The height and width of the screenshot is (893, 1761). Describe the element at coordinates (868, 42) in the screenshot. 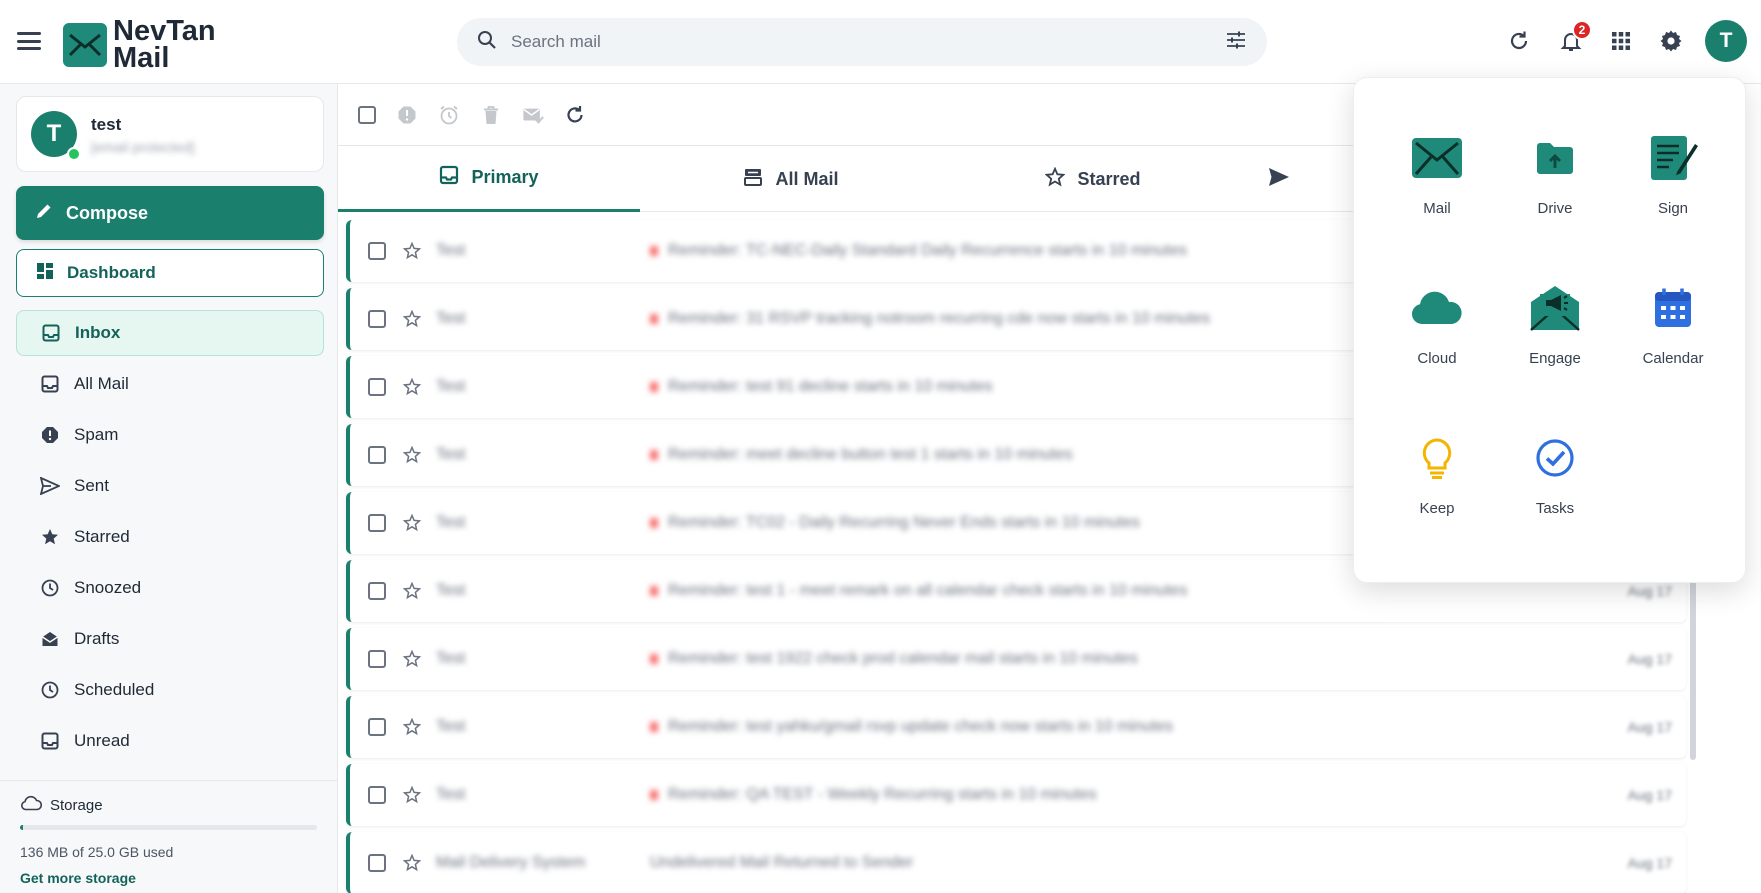

I see `search-input` at that location.